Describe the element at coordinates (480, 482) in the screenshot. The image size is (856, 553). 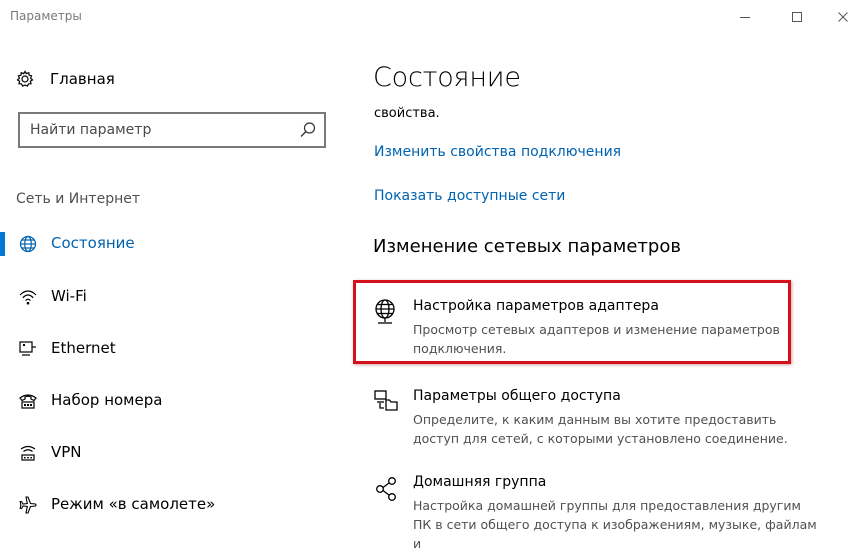
I see `option-title: Домашняя группа` at that location.